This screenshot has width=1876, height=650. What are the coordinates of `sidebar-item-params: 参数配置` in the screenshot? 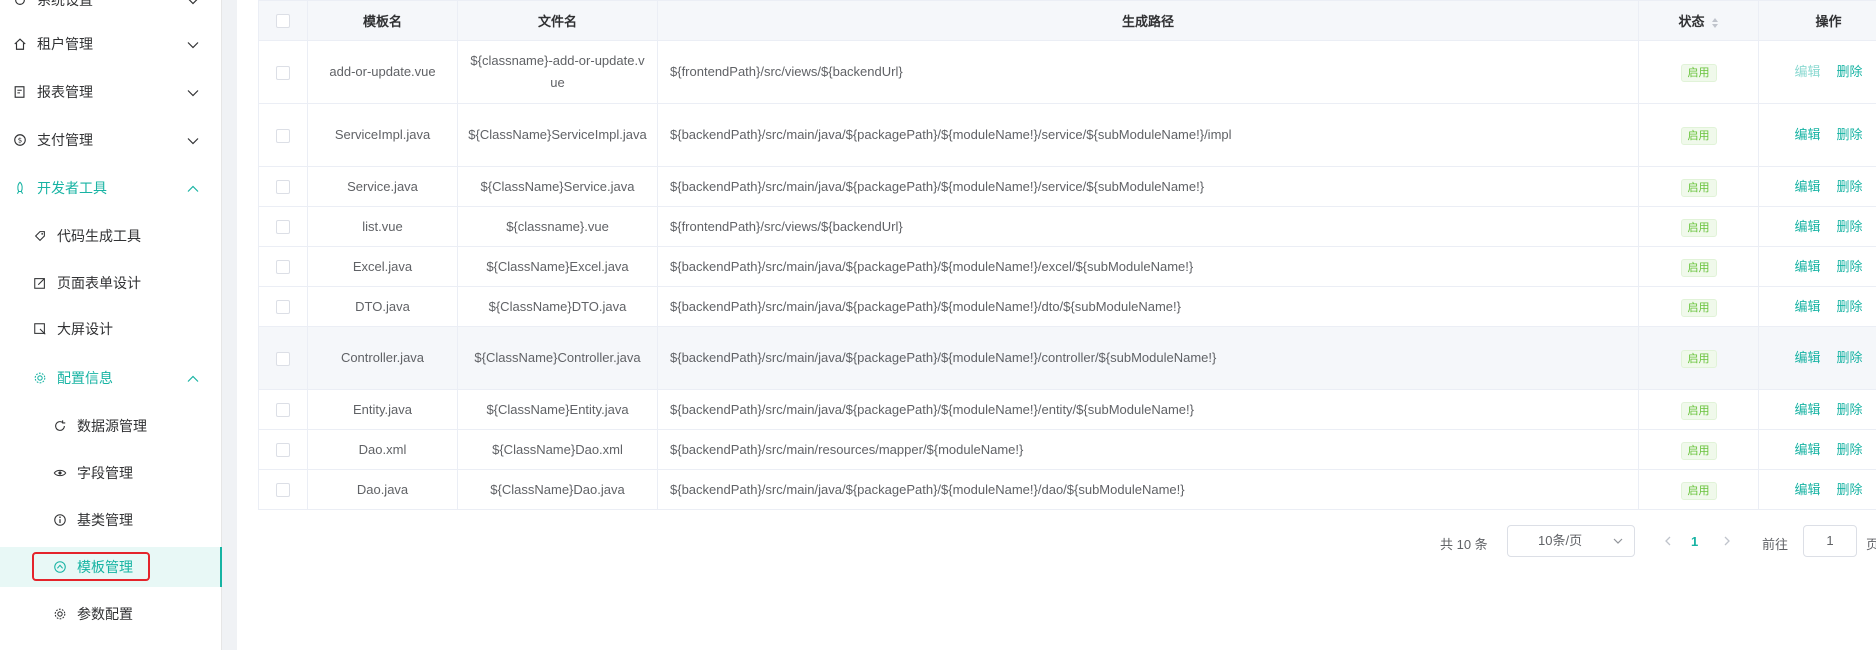 It's located at (111, 614).